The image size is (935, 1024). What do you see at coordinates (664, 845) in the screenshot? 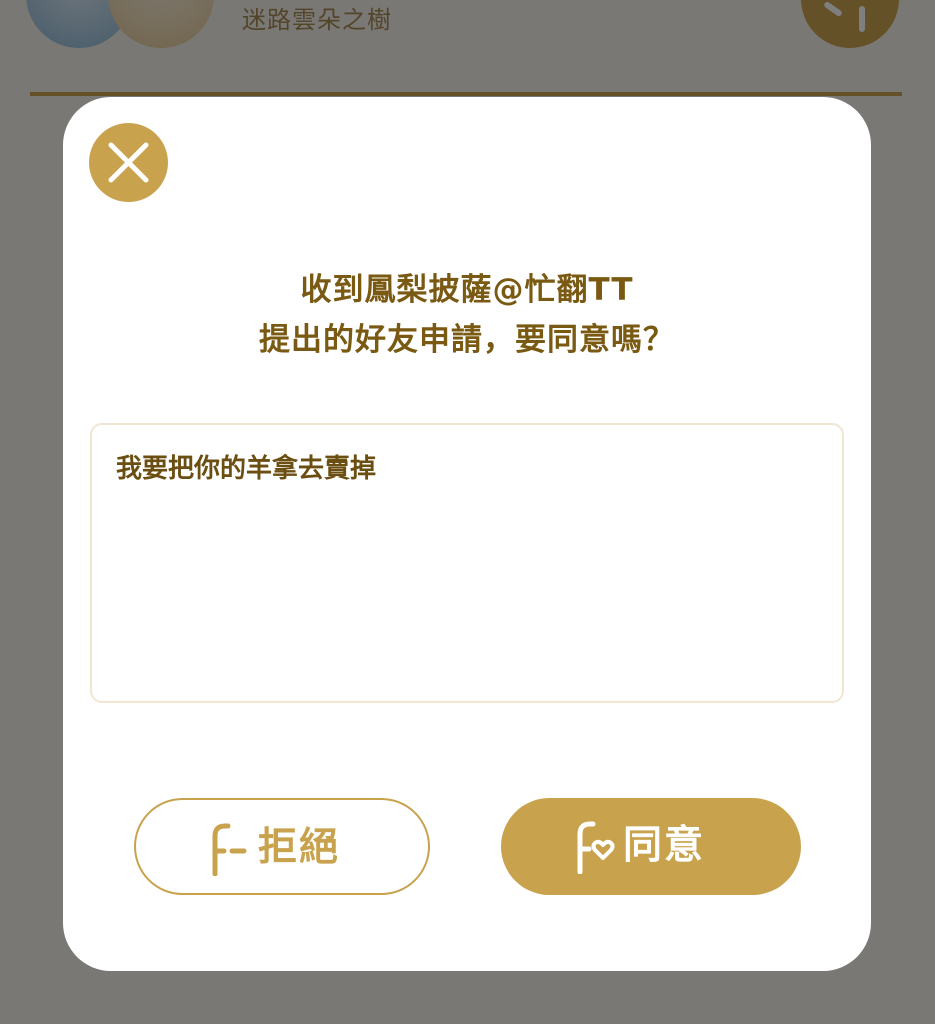
I see `accept-button-label: 同意` at bounding box center [664, 845].